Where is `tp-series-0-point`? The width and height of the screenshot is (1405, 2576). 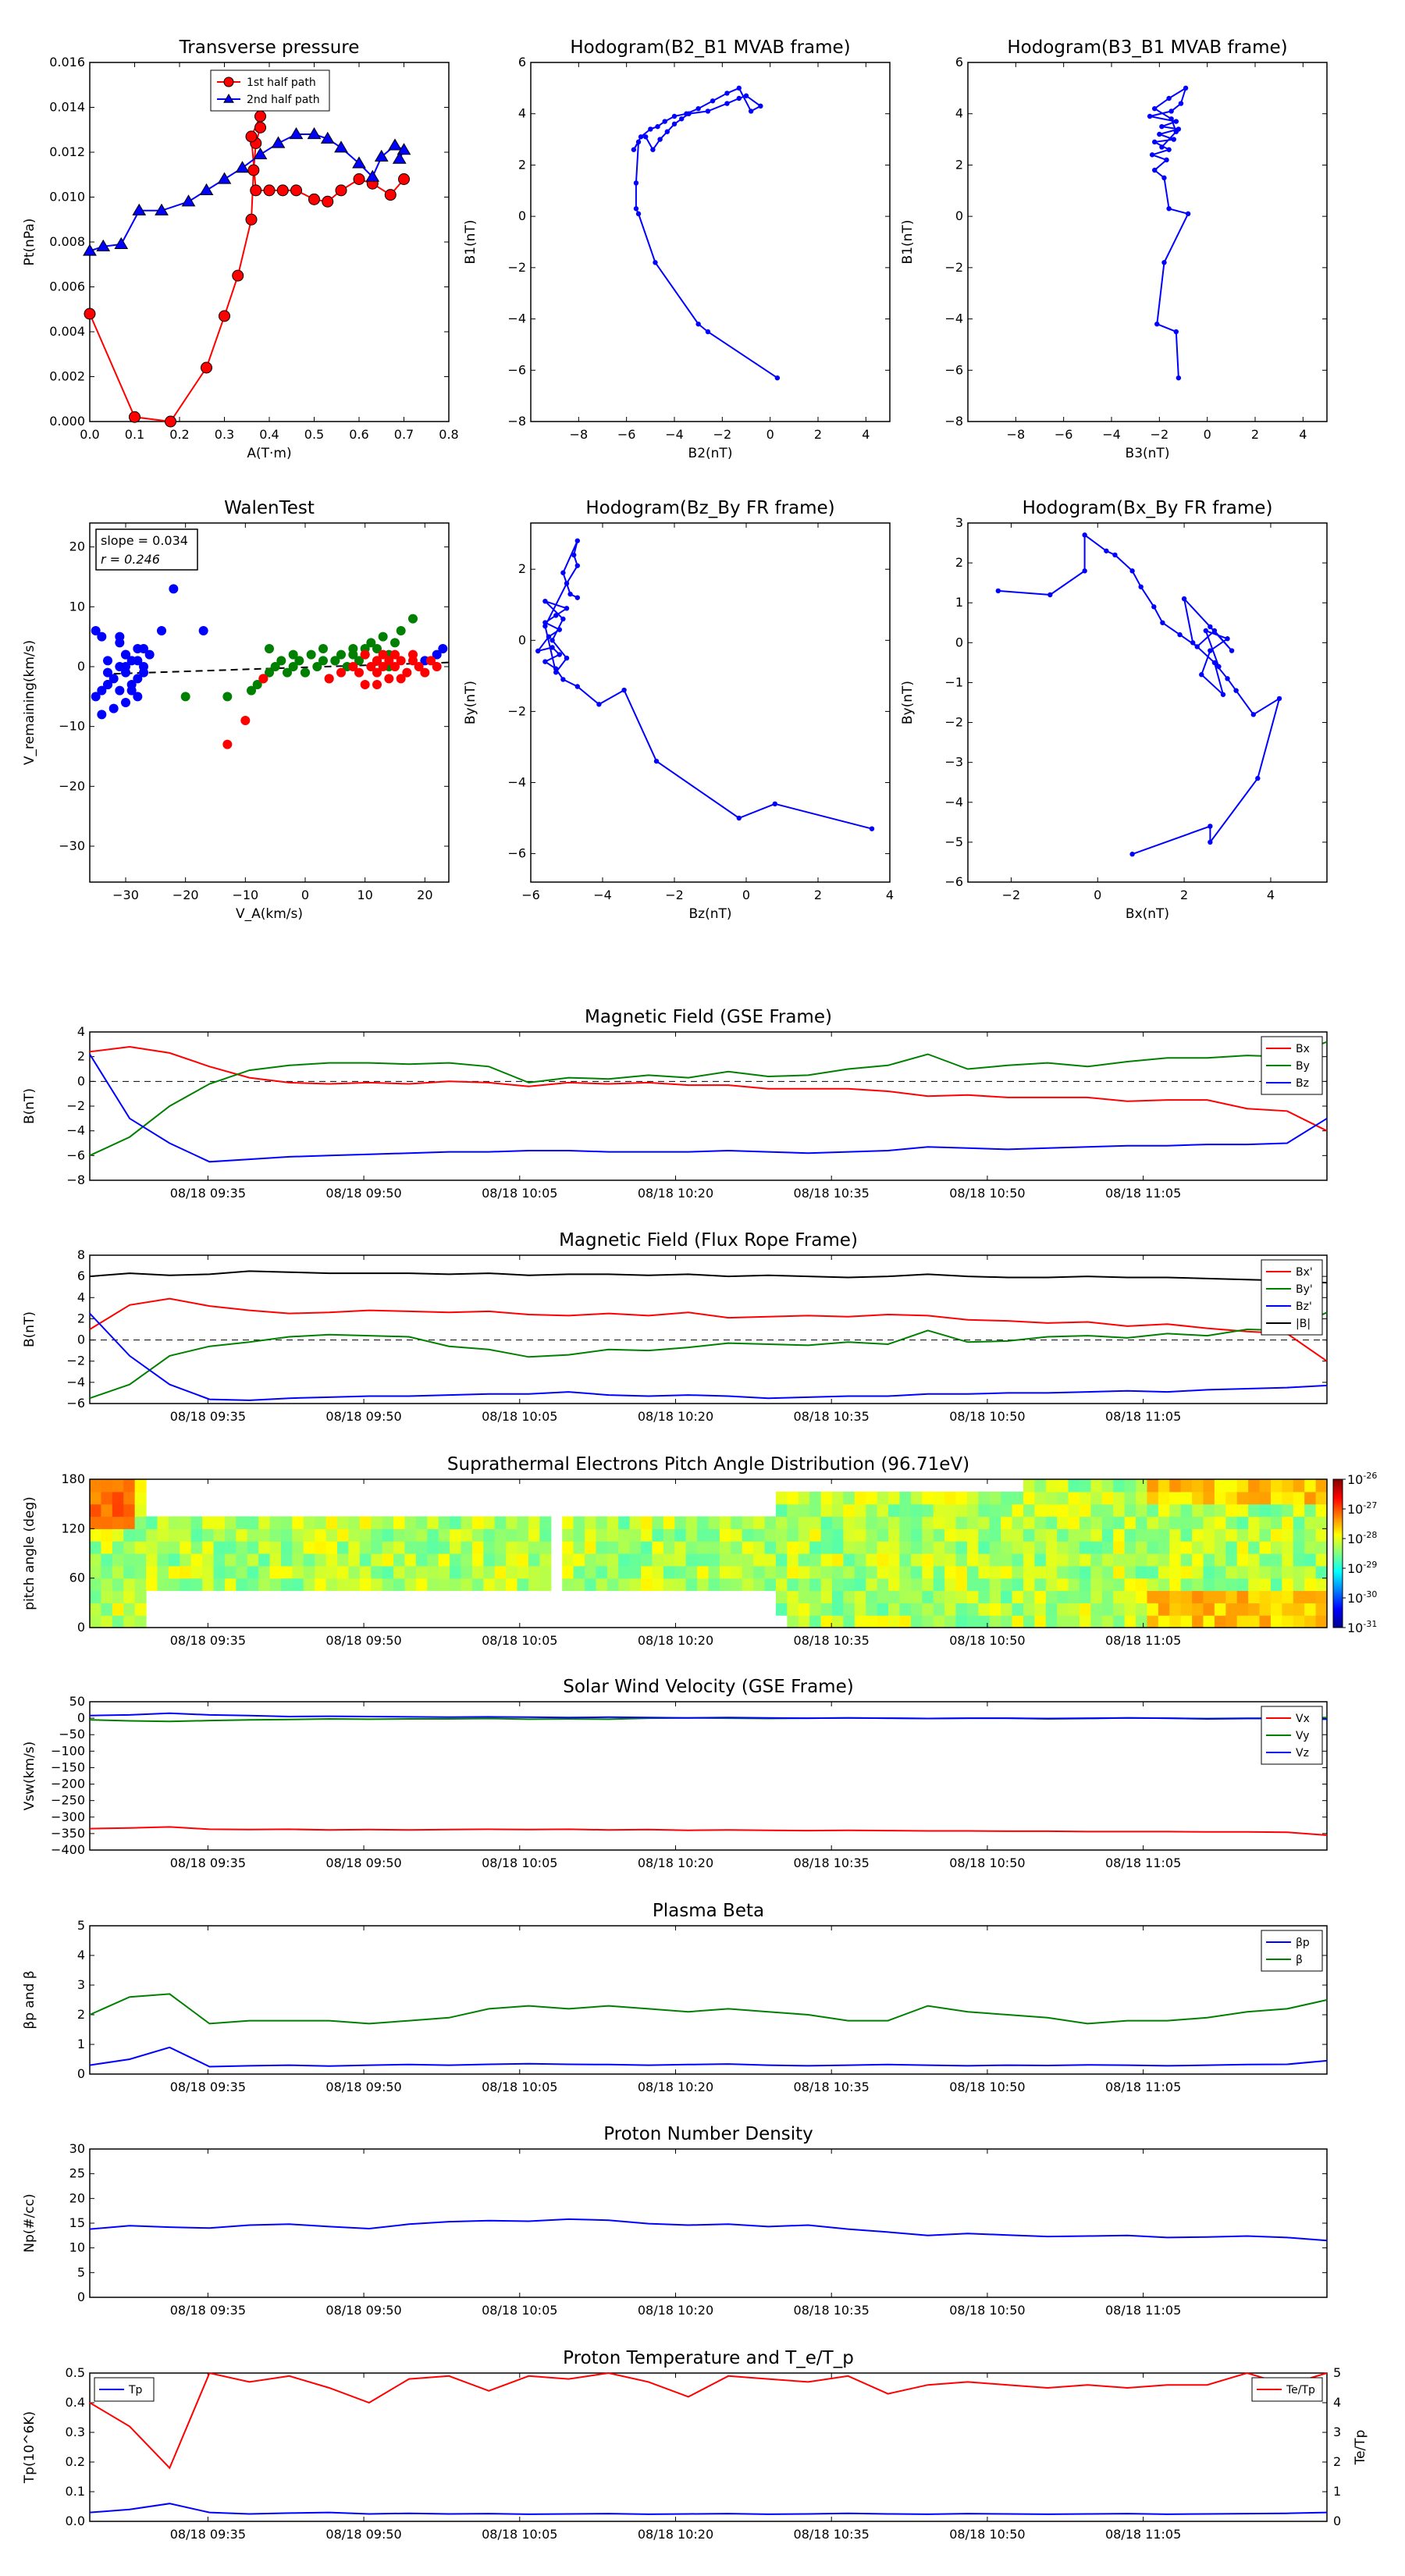
tp-series-0-point is located at coordinates (256, 190).